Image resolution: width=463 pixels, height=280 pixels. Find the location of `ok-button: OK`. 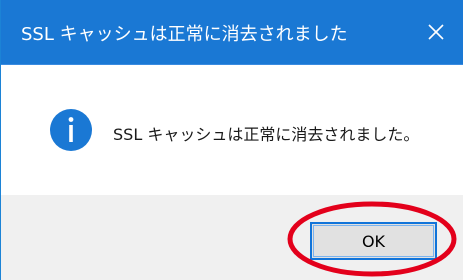

ok-button: OK is located at coordinates (373, 241).